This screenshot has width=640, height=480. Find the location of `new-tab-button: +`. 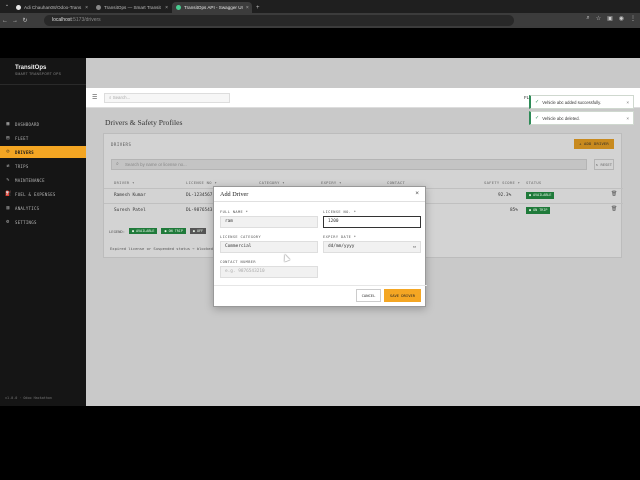

new-tab-button: + is located at coordinates (257, 7).